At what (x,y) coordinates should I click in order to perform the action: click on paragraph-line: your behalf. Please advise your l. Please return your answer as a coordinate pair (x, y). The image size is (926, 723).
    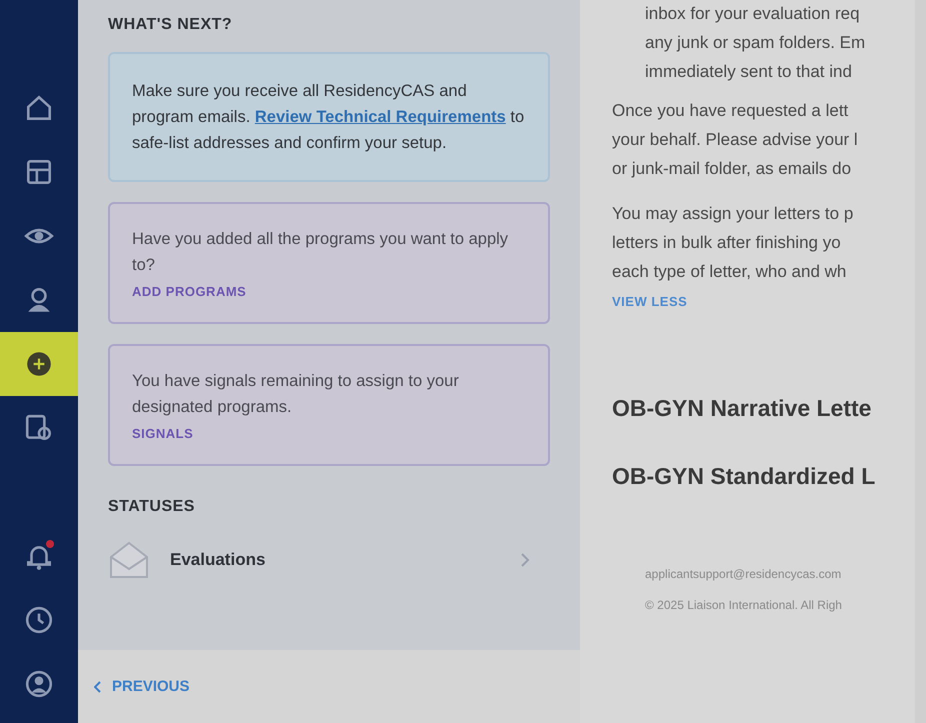
    Looking at the image, I should click on (735, 140).